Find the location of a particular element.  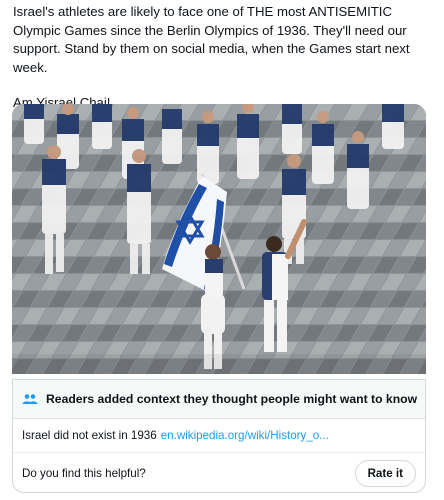

community-note-text: Israel did not exist in 1936 is located at coordinates (89, 435).